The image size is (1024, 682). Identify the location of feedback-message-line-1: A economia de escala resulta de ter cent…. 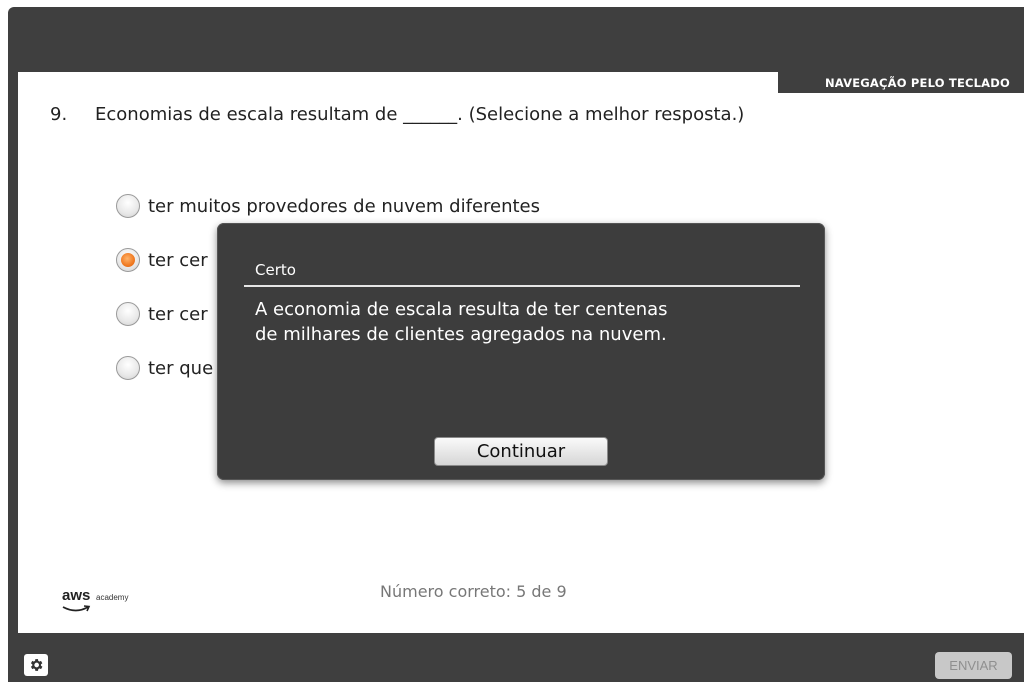
(461, 309).